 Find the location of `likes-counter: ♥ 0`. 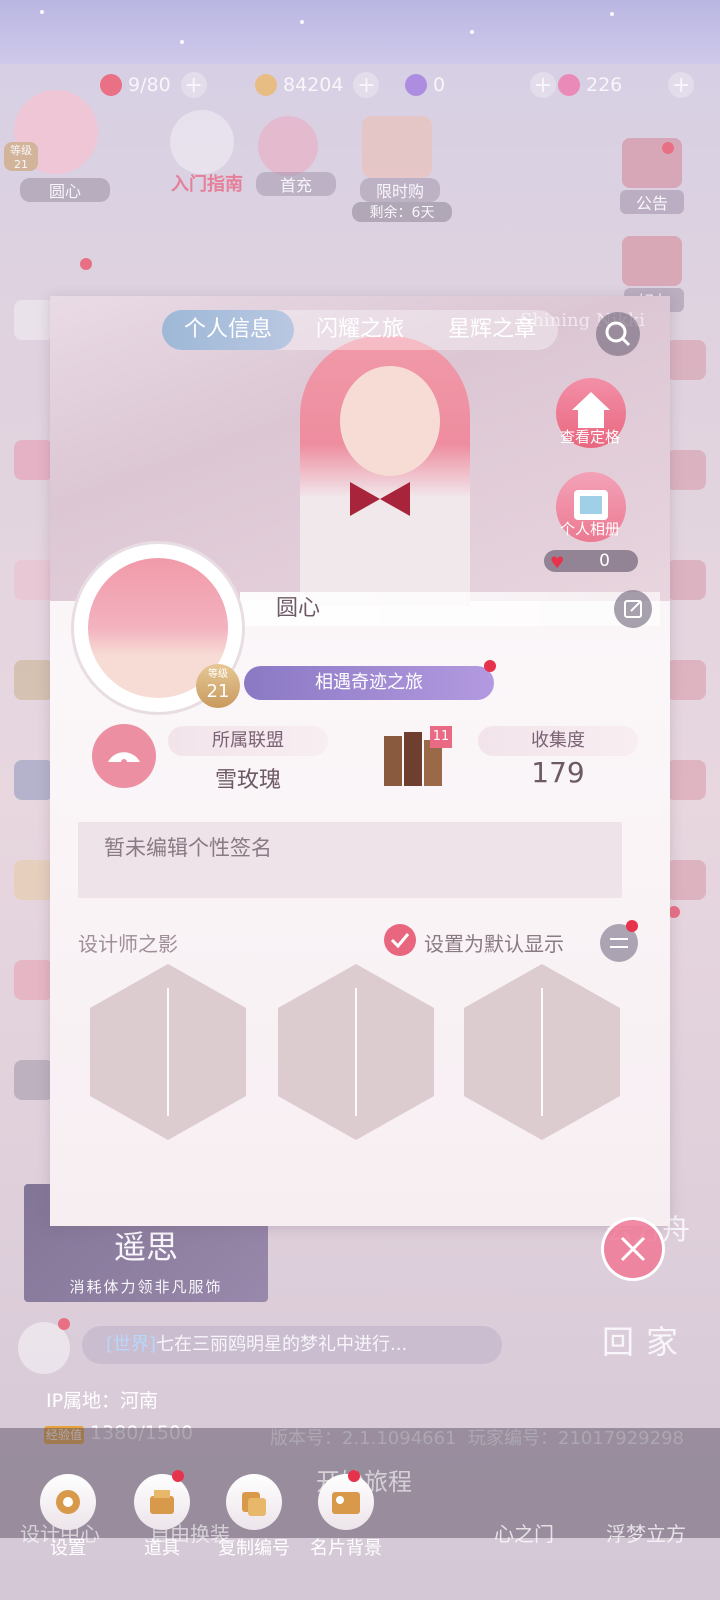

likes-counter: ♥ 0 is located at coordinates (591, 561).